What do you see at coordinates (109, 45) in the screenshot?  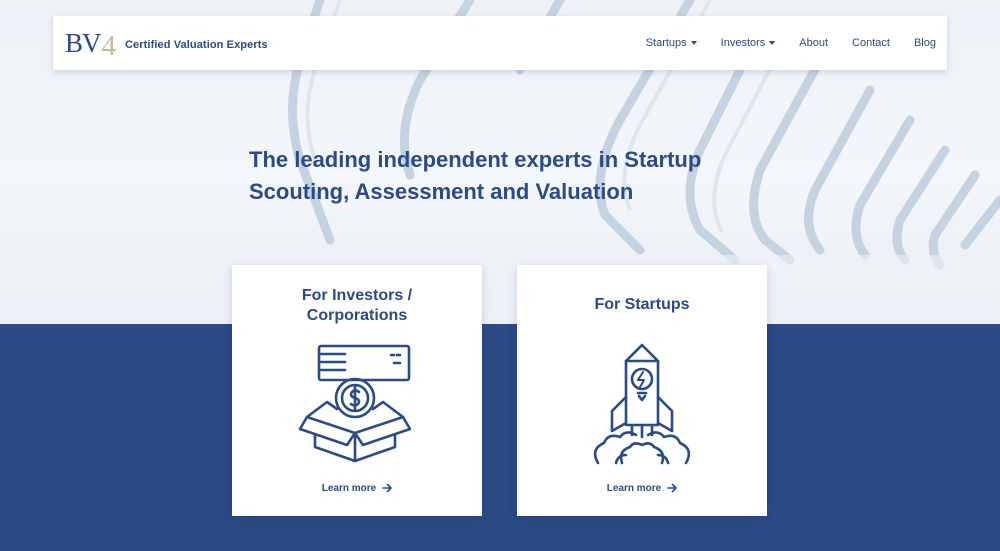 I see `logo-mark-accent: 4` at bounding box center [109, 45].